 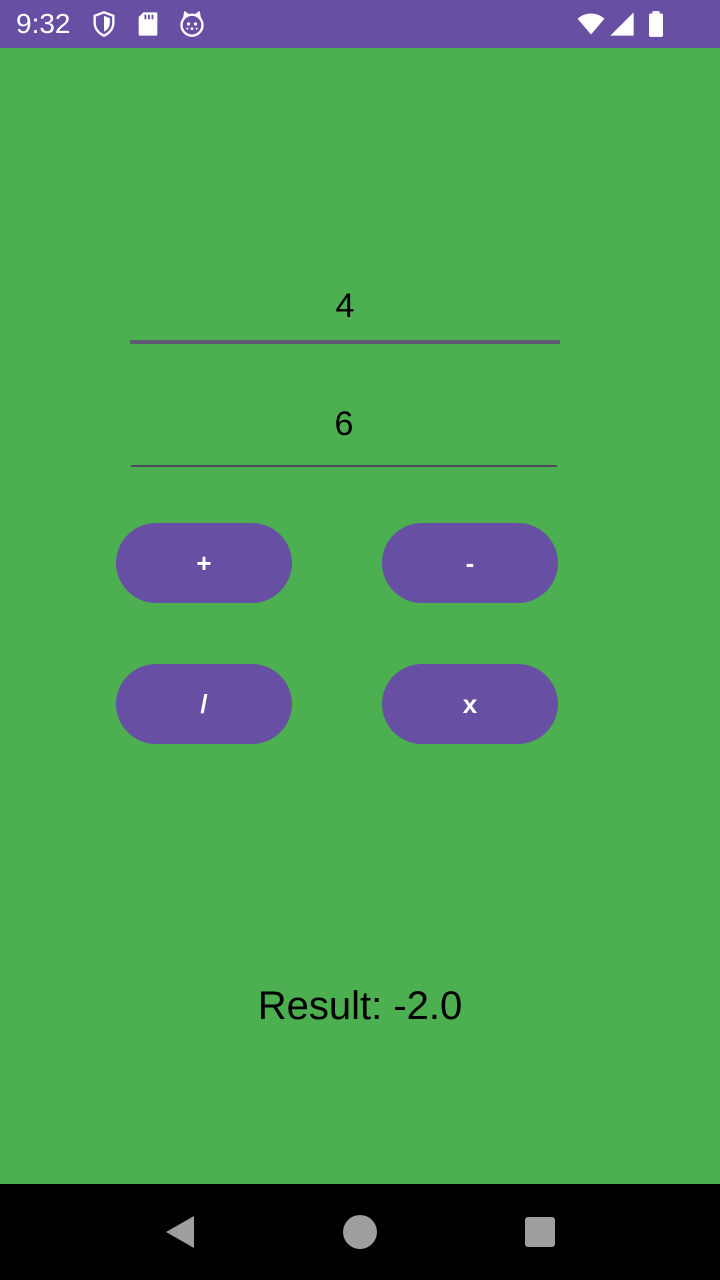 What do you see at coordinates (43, 23) in the screenshot?
I see `status-time: 9:32` at bounding box center [43, 23].